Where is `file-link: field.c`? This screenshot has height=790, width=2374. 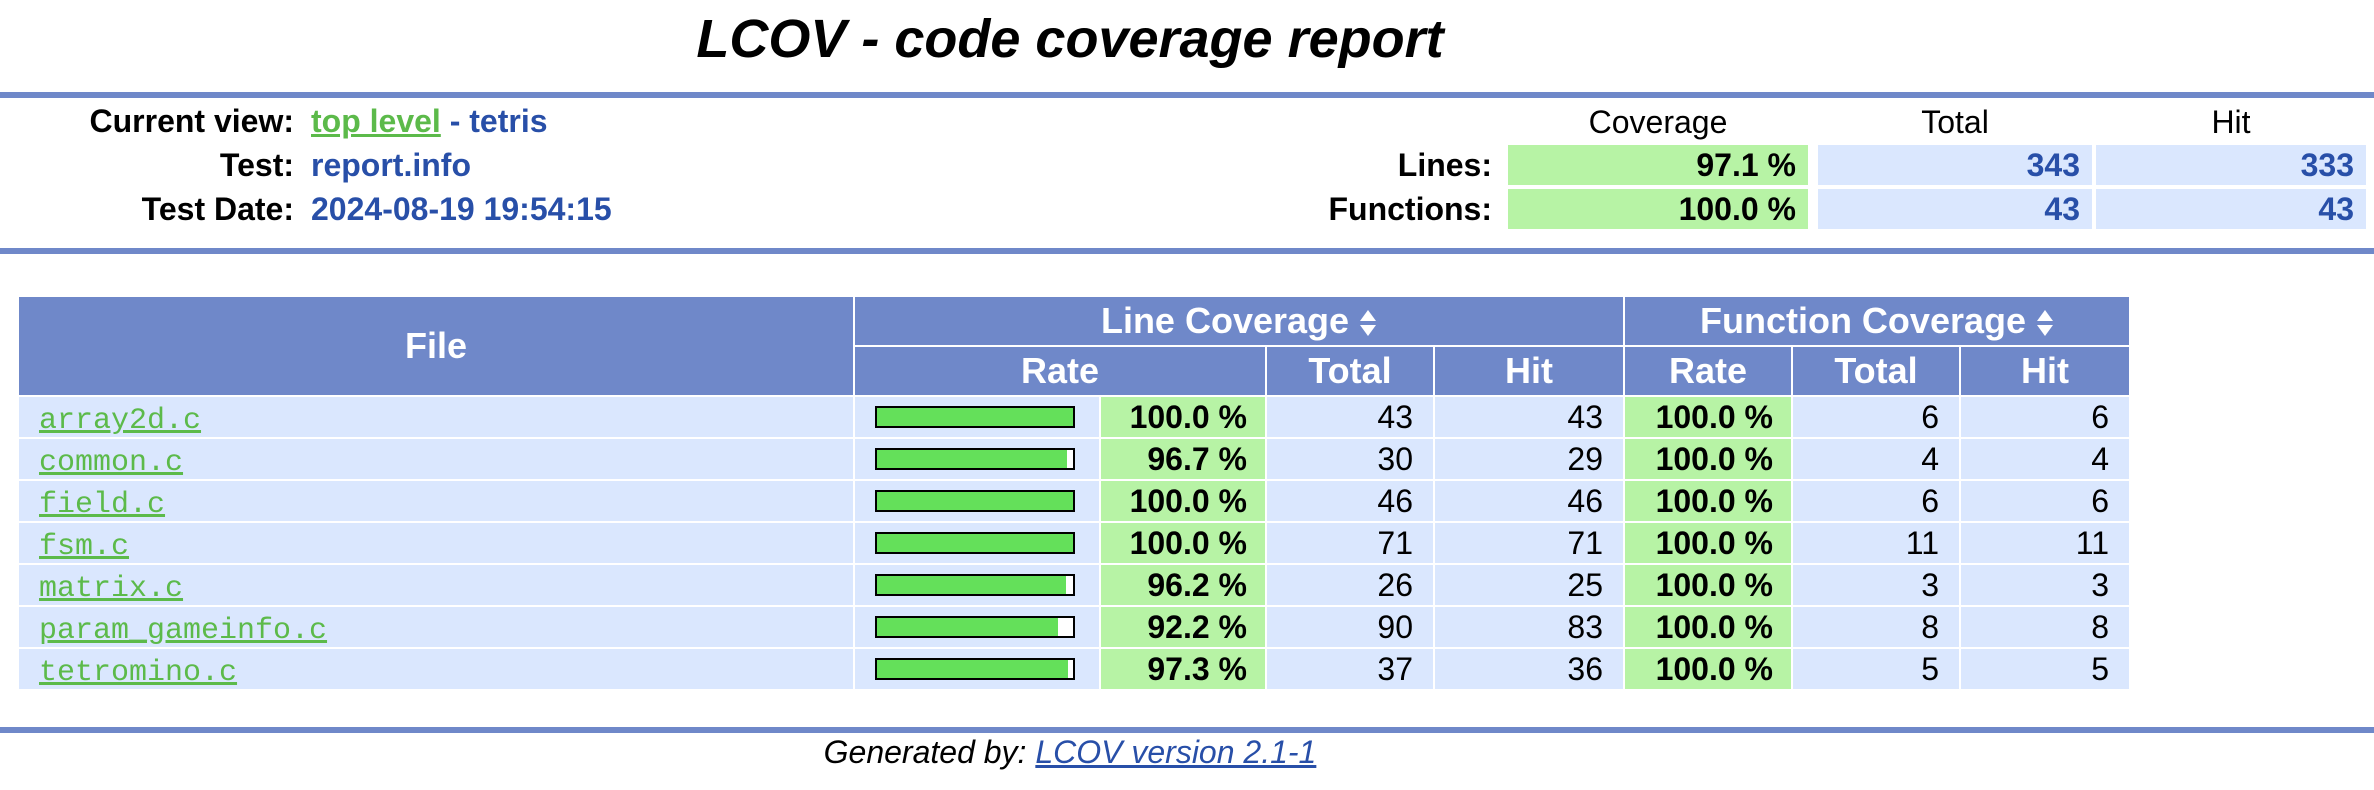 file-link: field.c is located at coordinates (102, 505).